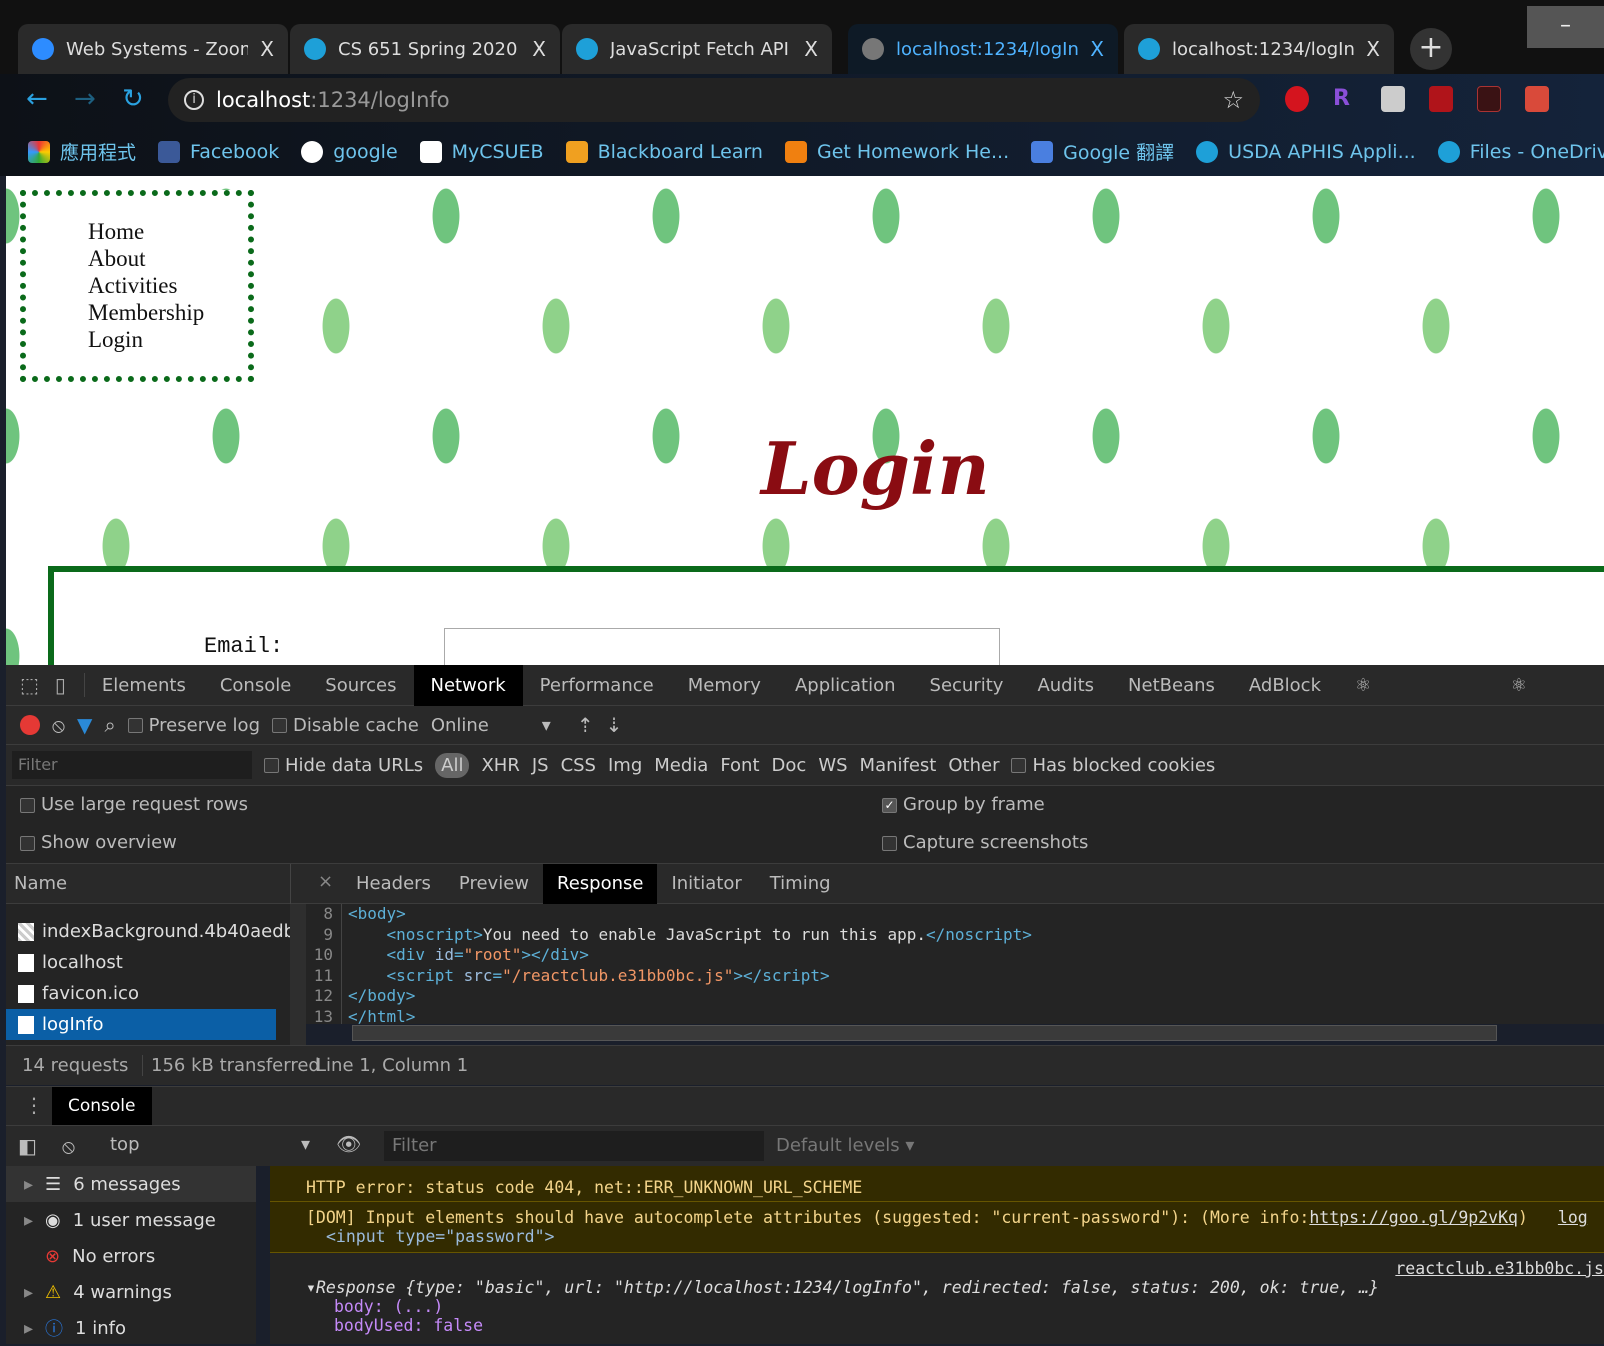 The image size is (1604, 1346). What do you see at coordinates (393, 884) in the screenshot?
I see `tab-headers: Headers` at bounding box center [393, 884].